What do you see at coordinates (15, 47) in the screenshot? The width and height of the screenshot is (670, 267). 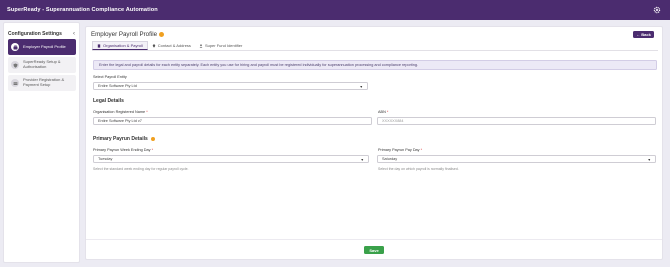 I see `briefcase-icon` at bounding box center [15, 47].